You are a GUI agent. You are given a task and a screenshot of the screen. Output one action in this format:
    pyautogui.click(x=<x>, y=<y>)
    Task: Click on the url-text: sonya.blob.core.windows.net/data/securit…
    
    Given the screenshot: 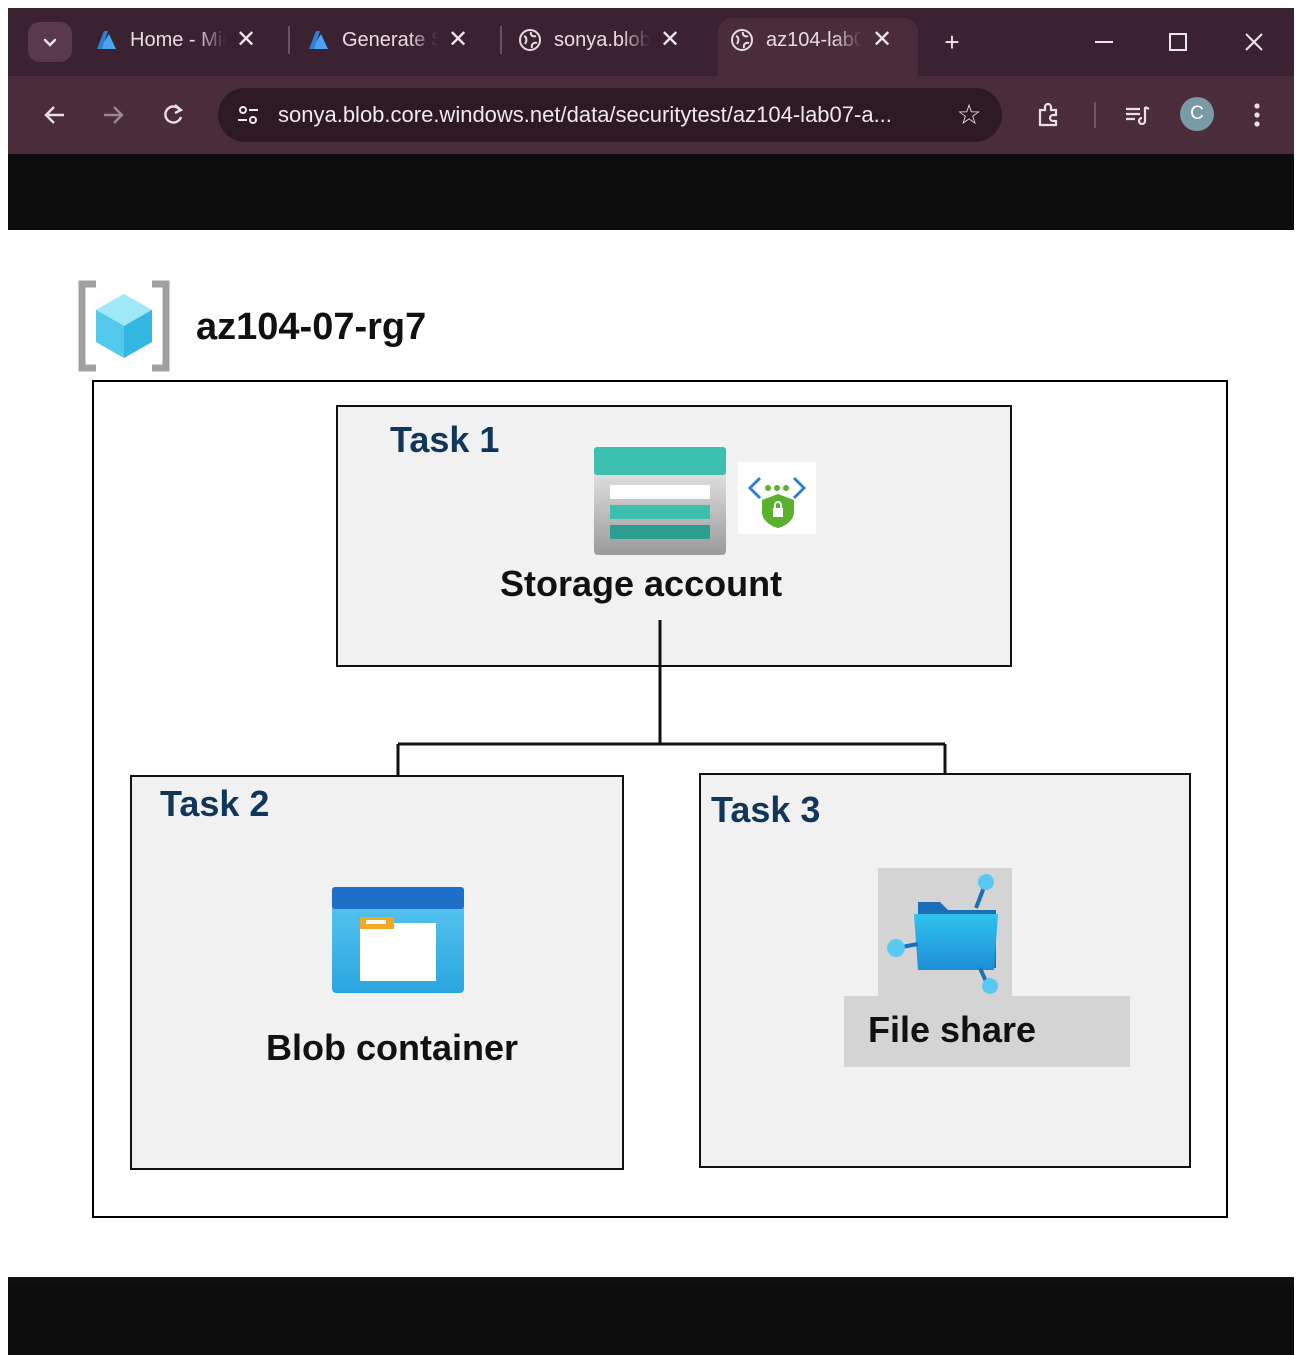 What is the action you would take?
    pyautogui.click(x=585, y=114)
    